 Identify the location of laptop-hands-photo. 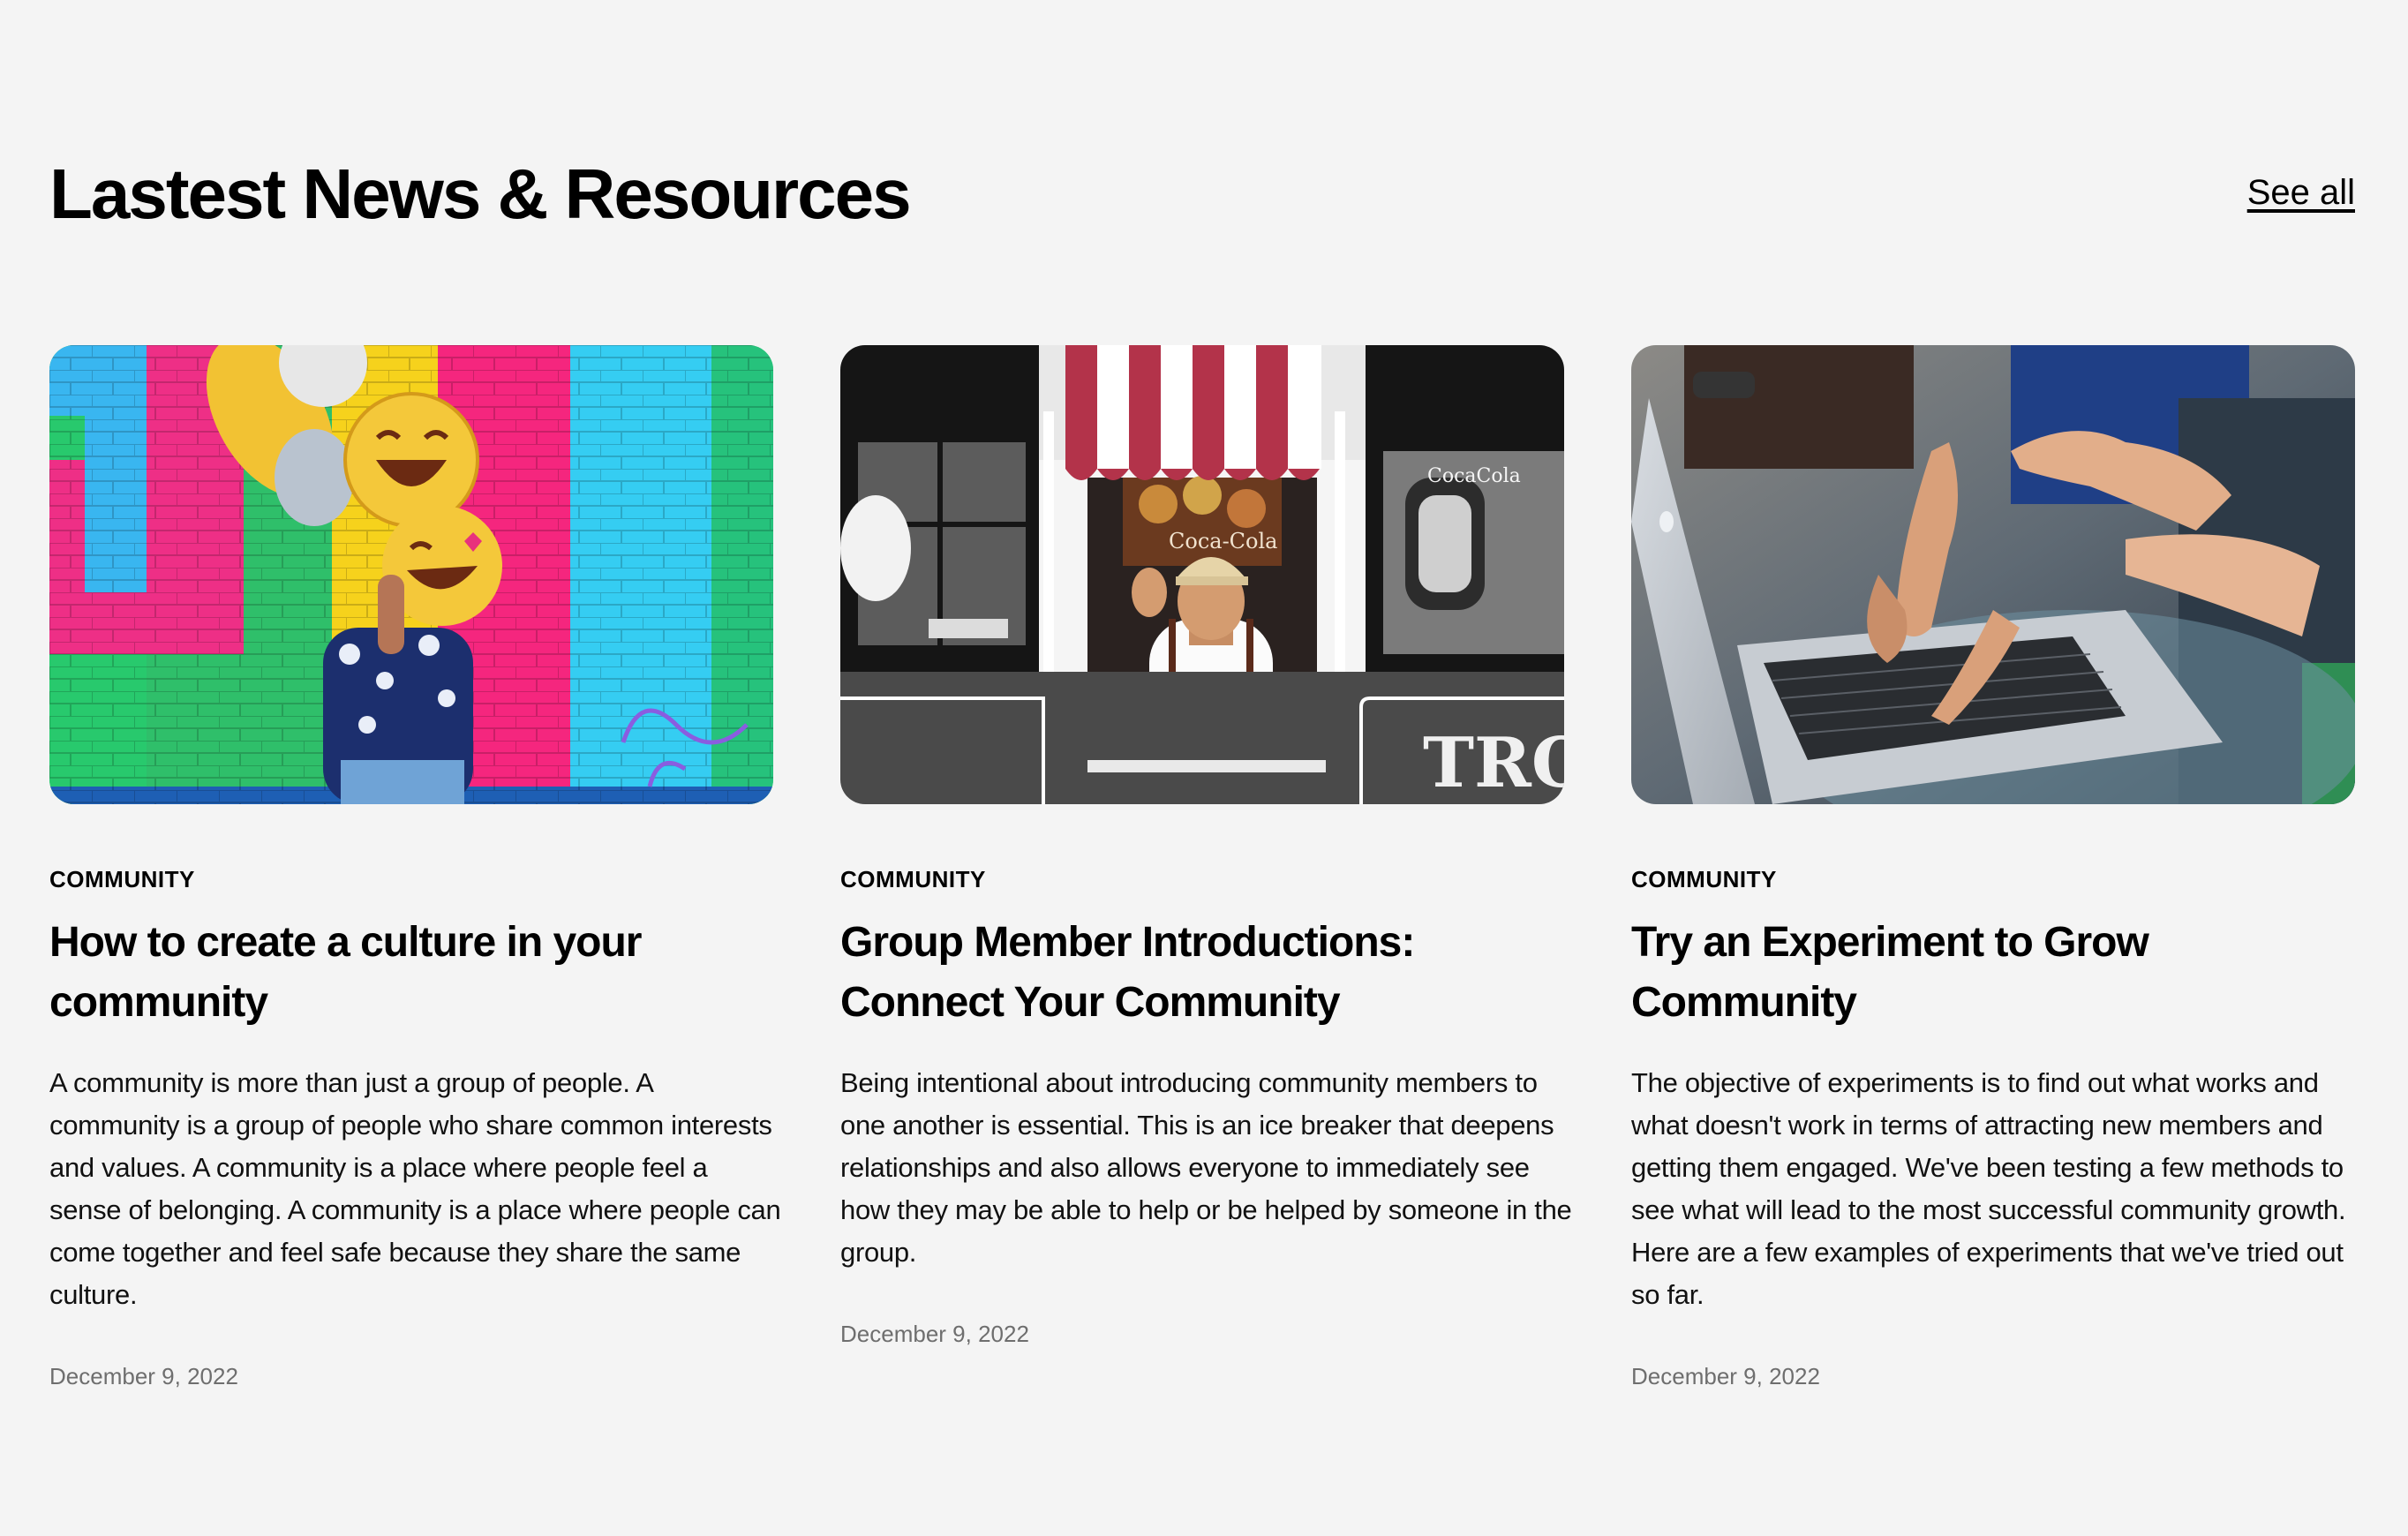
(1993, 574).